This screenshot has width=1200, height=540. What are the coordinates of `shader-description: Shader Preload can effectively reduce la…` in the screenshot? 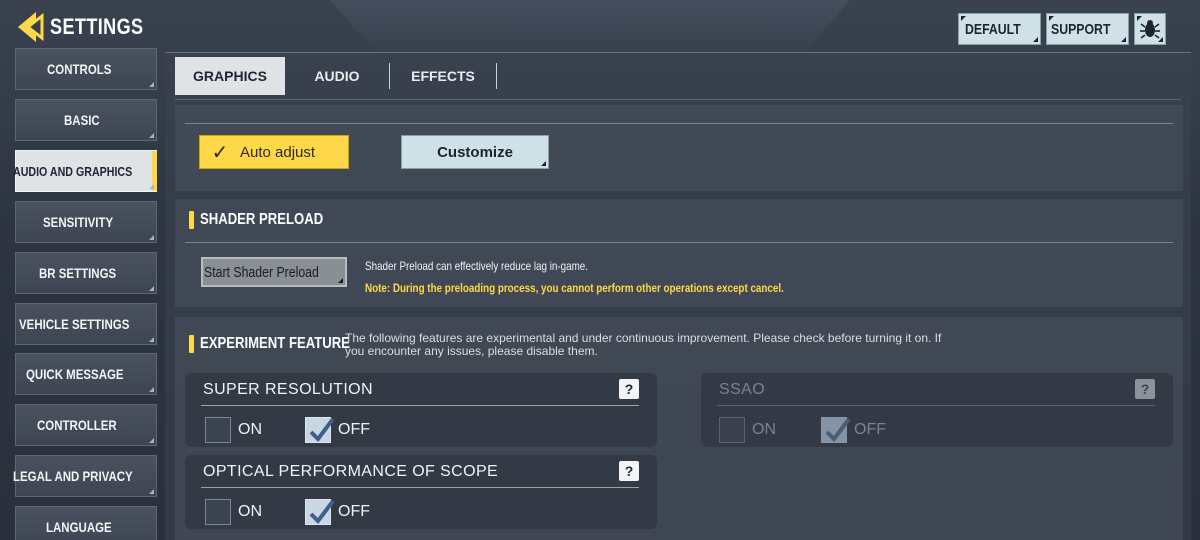 It's located at (477, 266).